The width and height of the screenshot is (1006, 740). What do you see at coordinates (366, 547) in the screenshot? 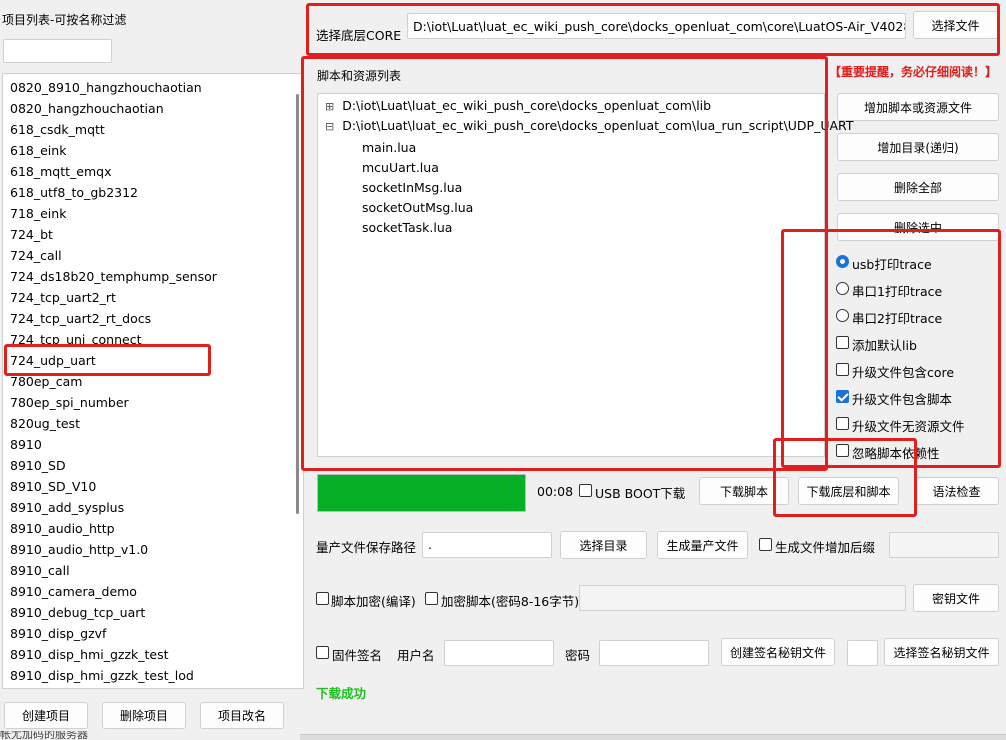
I see `production-path-label: 量产文件保存路径` at bounding box center [366, 547].